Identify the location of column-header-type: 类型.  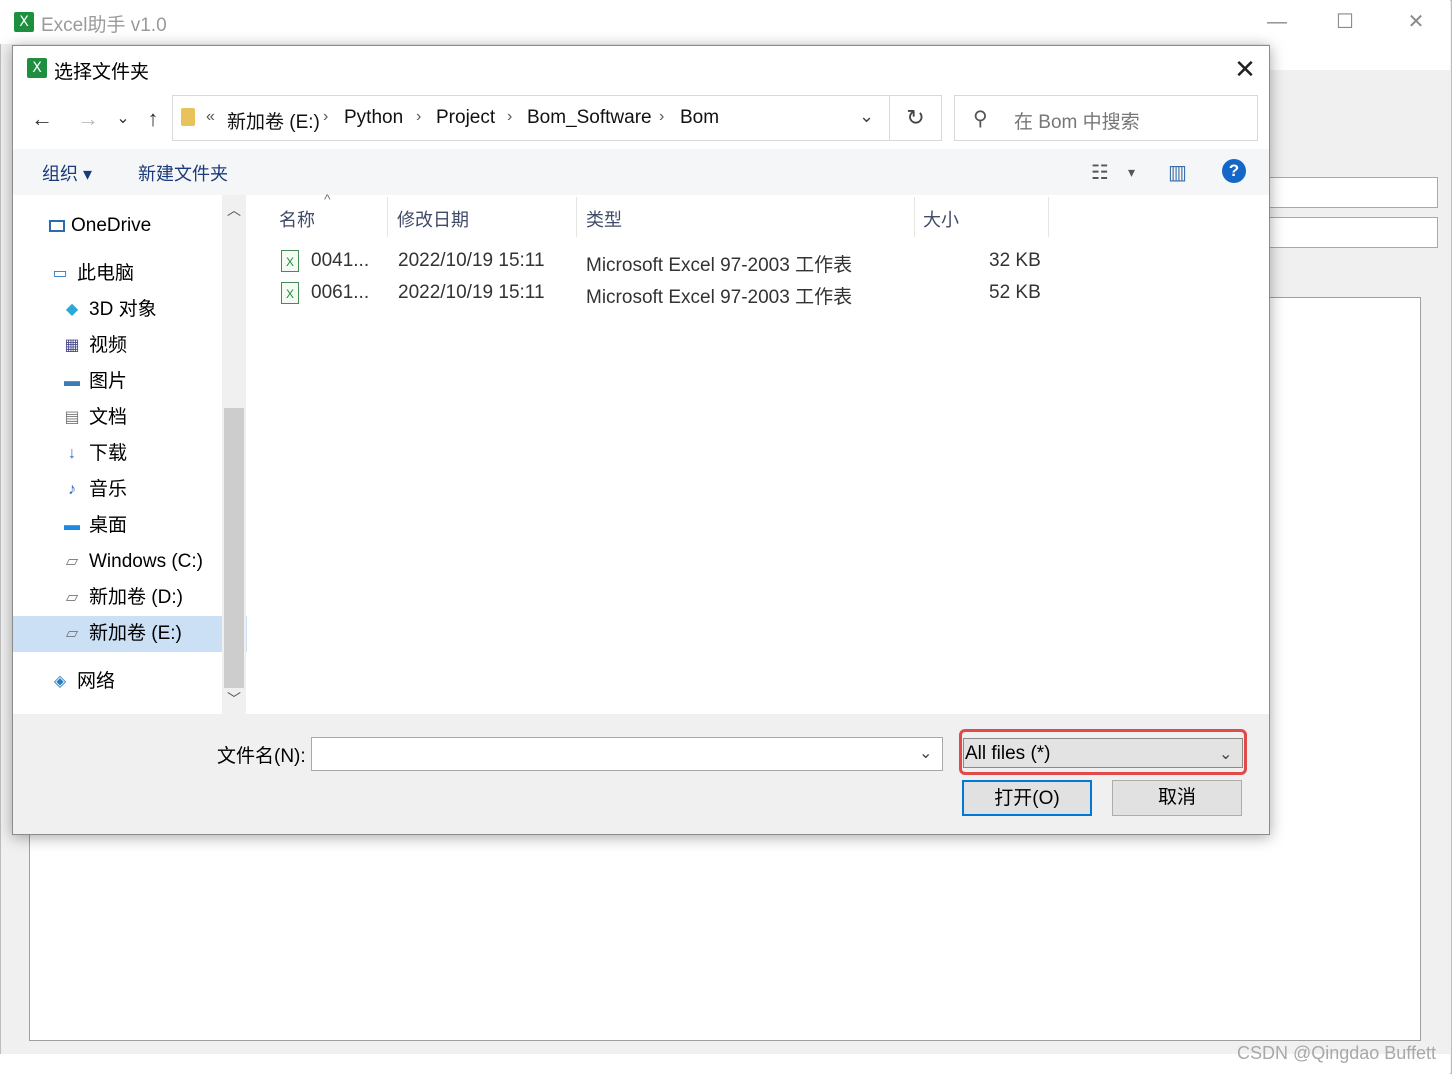
(604, 219).